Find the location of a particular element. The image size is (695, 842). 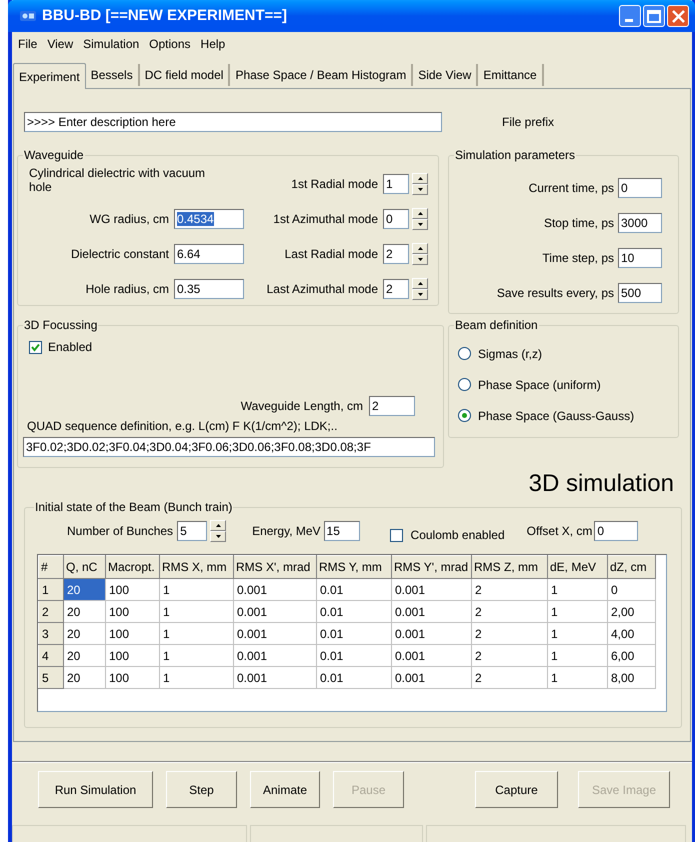

input-field: 3F0.02;3D0.02;3F0.04;3D0.04;3F0.06;3D0.06;3F0.08;3D0.08;3F is located at coordinates (229, 447).